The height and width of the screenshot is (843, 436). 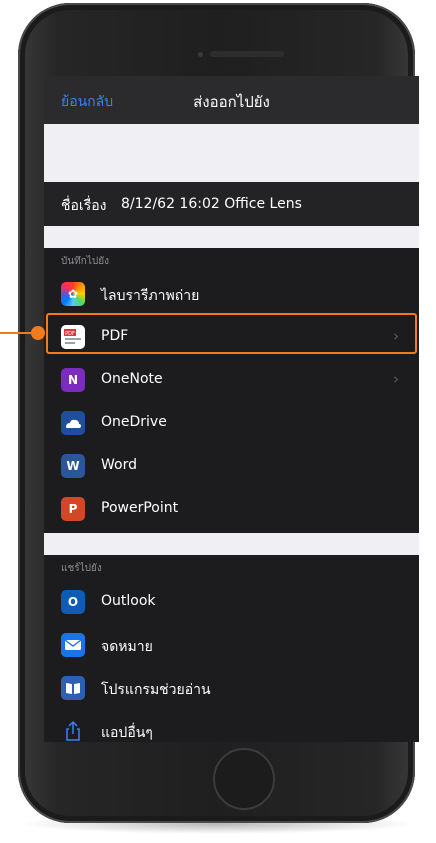 I want to click on save-item-label: ไลบรารีภาพถ่าย, so click(x=150, y=296).